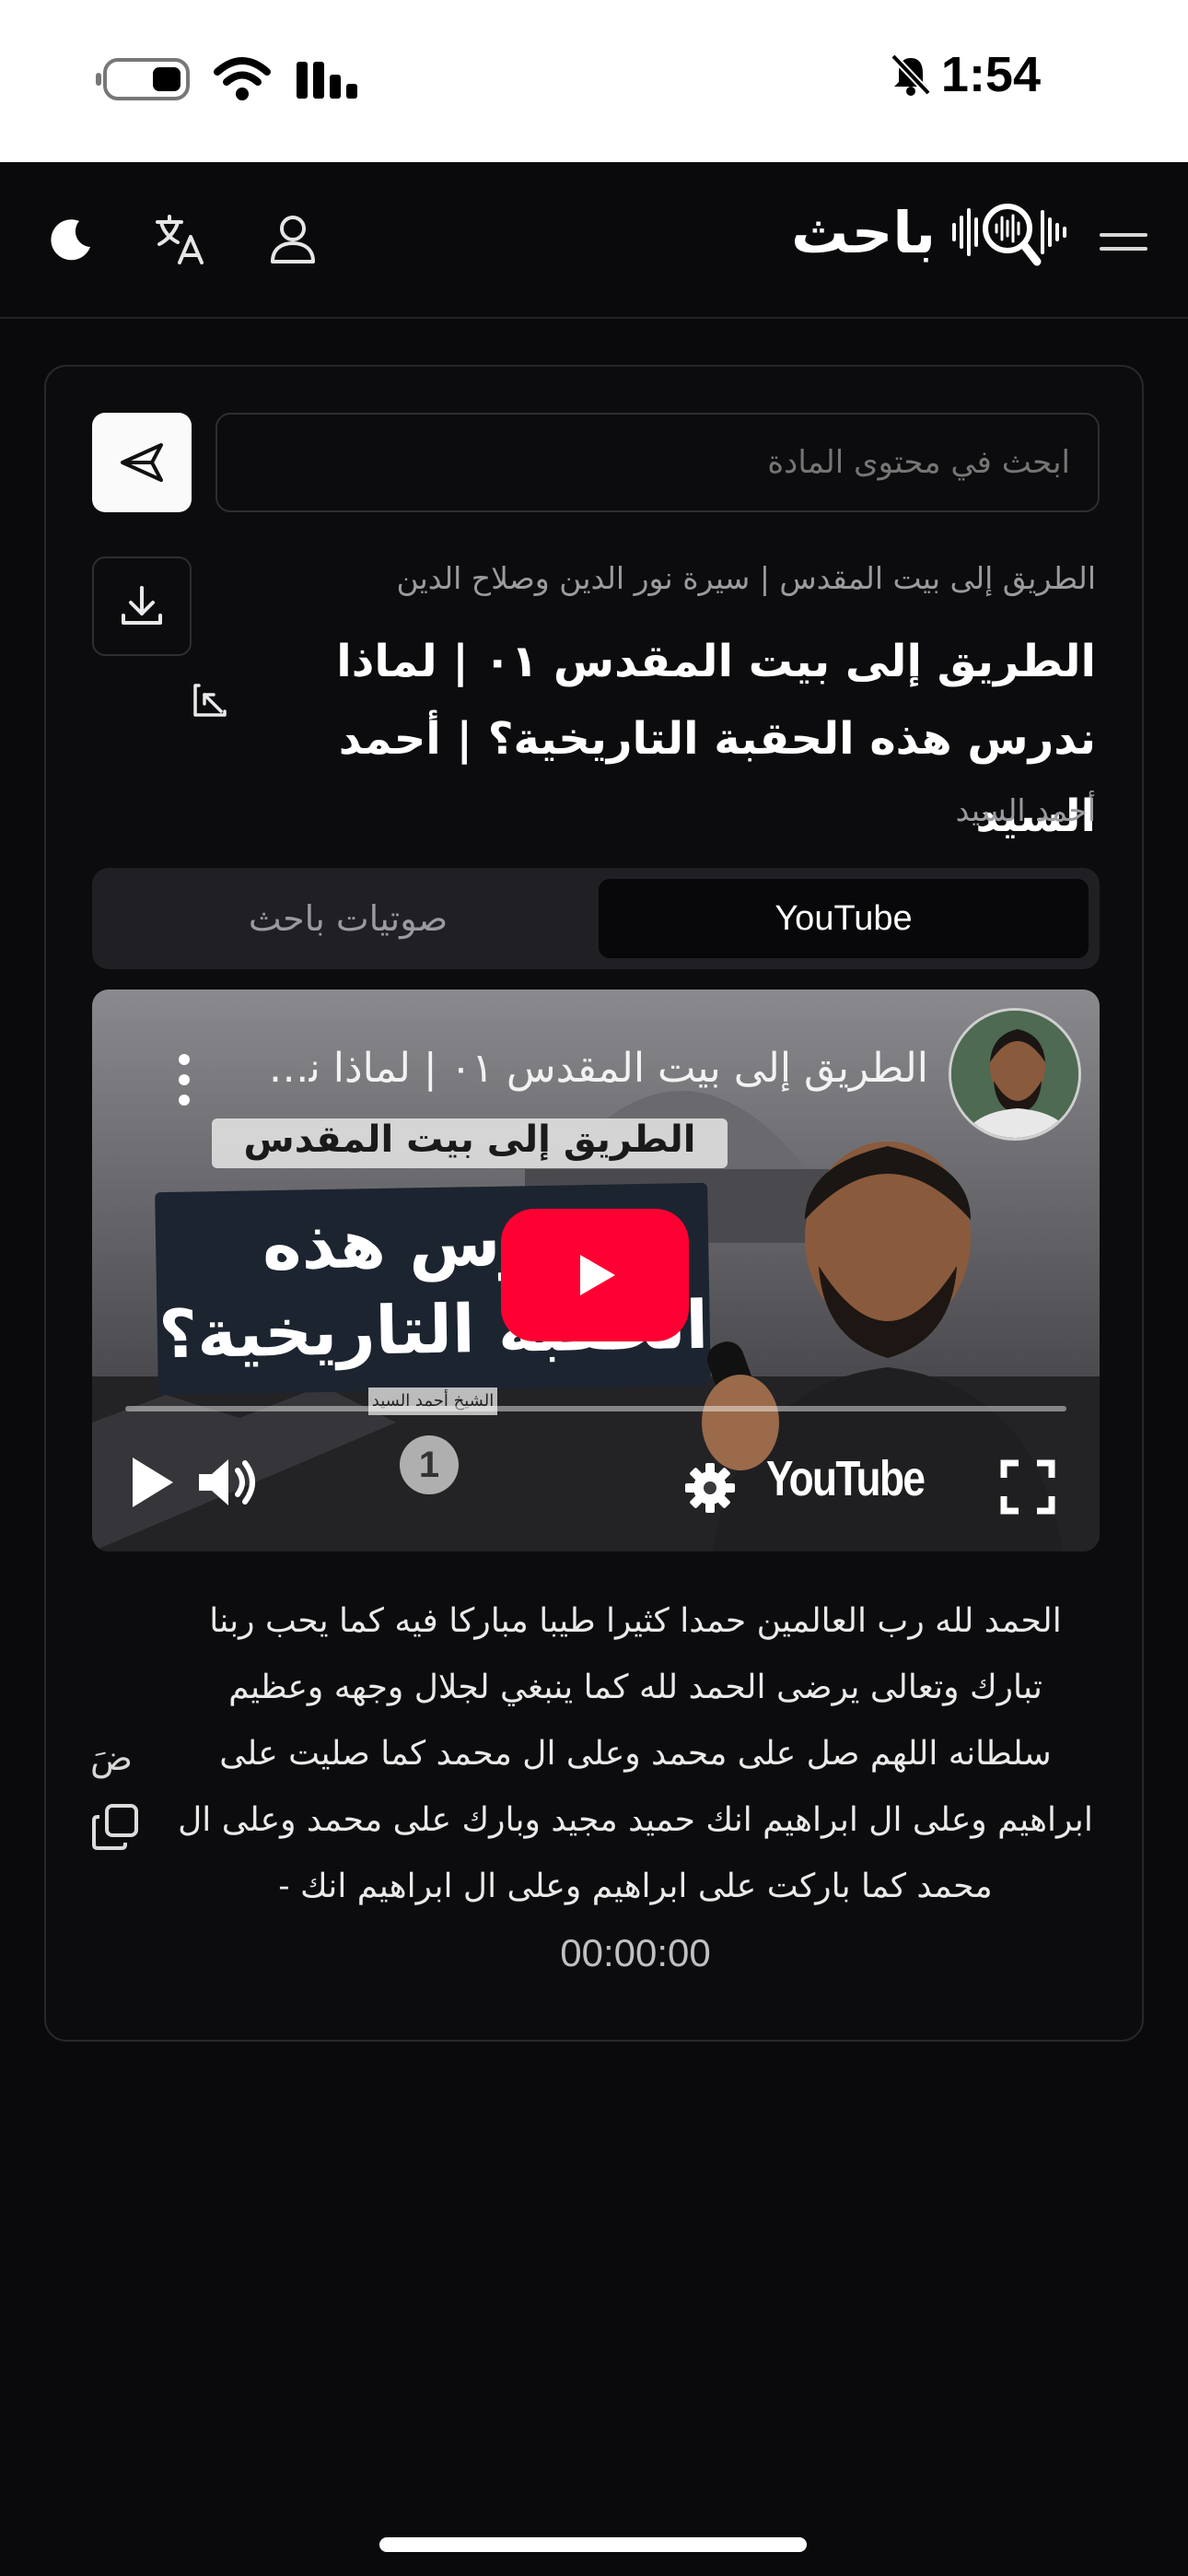  What do you see at coordinates (227, 1482) in the screenshot?
I see `volume-icon` at bounding box center [227, 1482].